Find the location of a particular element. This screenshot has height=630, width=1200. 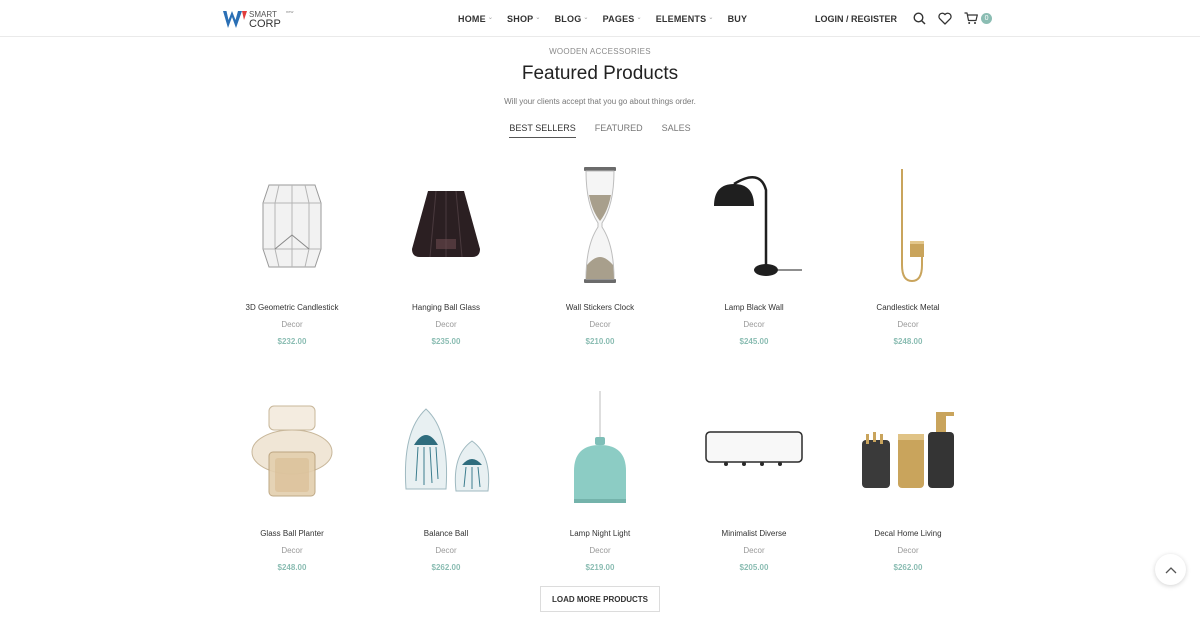

jellyfish-paperweight-icon is located at coordinates (447, 450).